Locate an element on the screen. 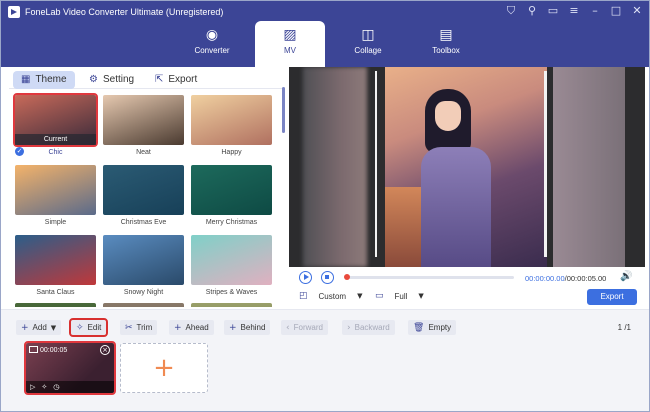 Image resolution: width=650 pixels, height=412 pixels. behind-button: + Behind is located at coordinates (247, 327).